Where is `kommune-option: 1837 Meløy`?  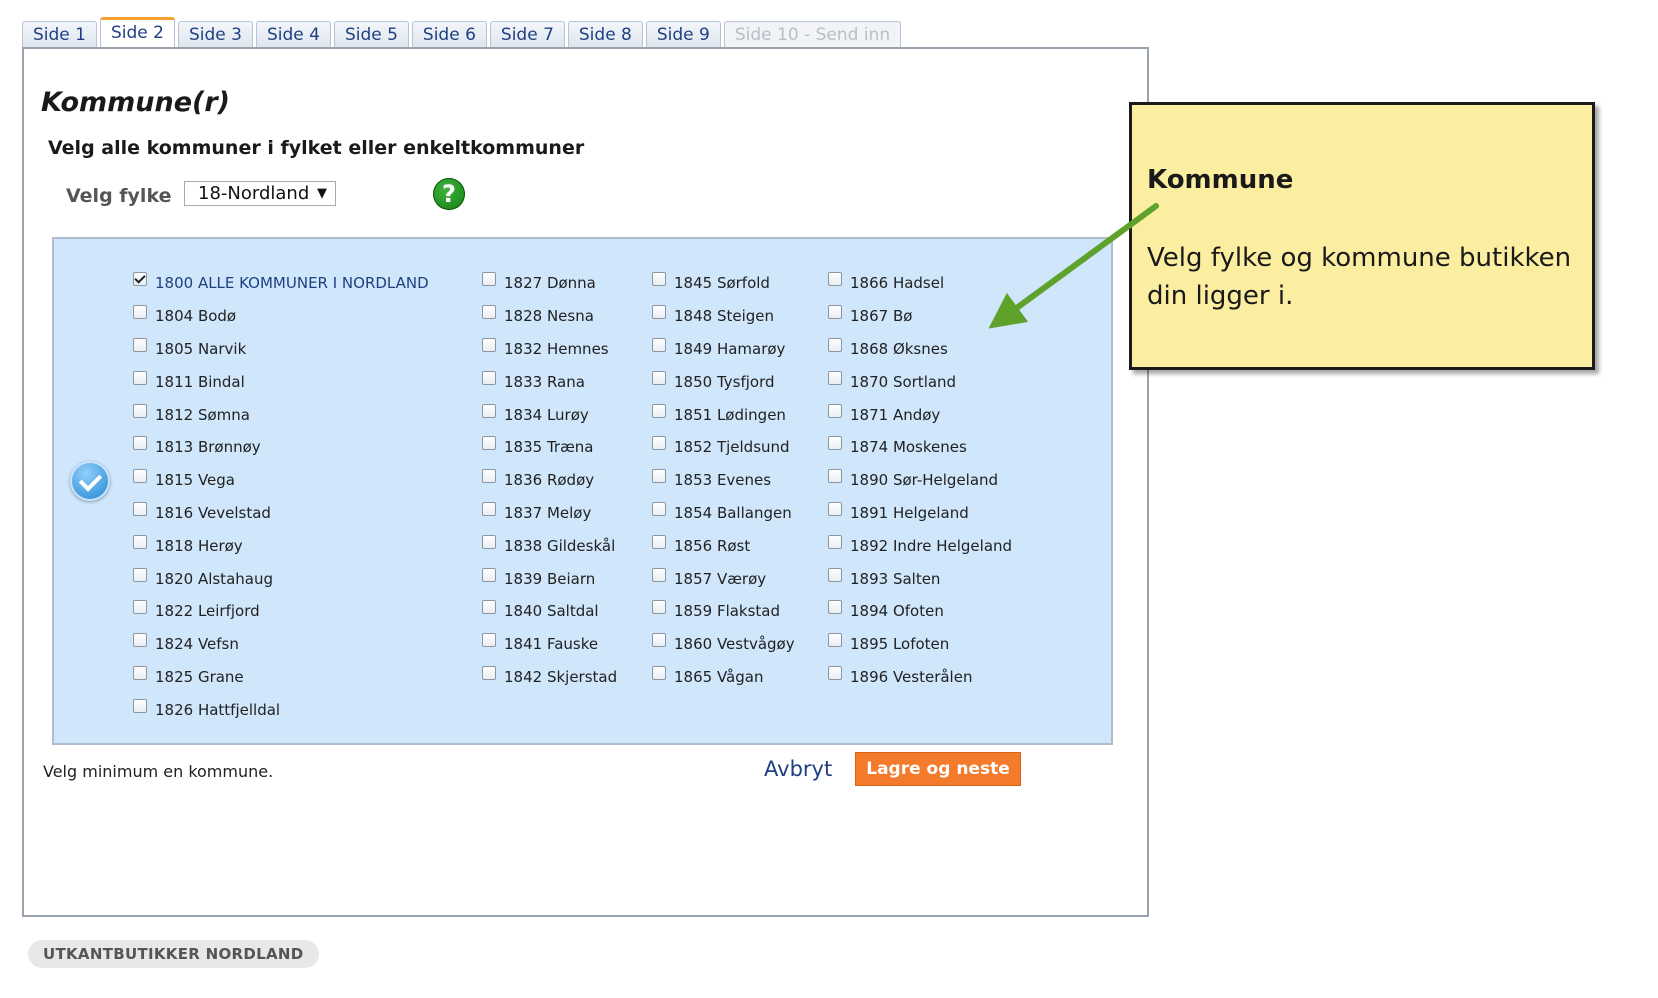
kommune-option: 1837 Meløy is located at coordinates (549, 513).